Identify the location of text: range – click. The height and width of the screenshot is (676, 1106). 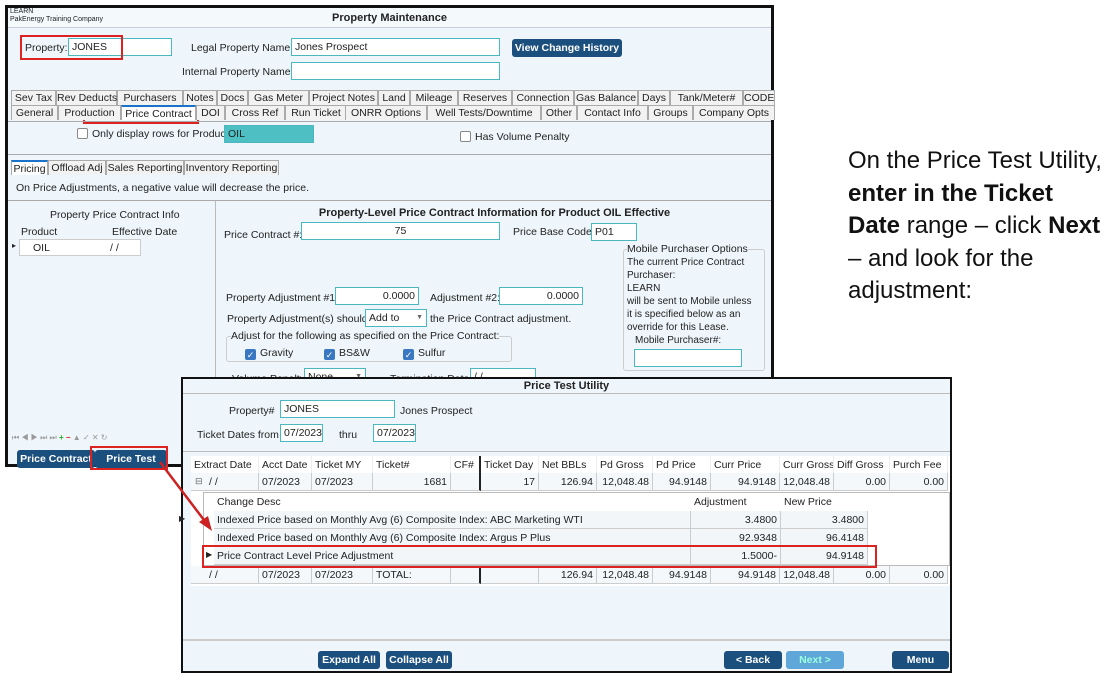
(974, 225).